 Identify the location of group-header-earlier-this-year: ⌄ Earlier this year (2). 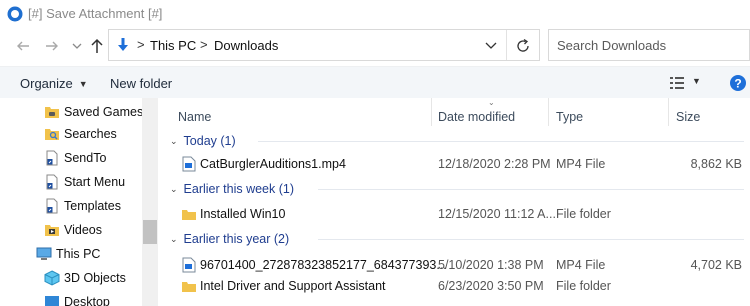
(229, 239).